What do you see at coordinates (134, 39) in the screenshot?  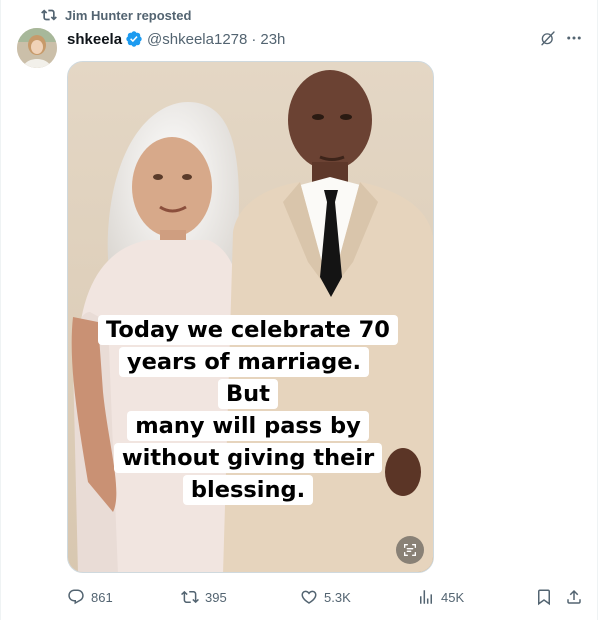 I see `verified-badge-icon` at bounding box center [134, 39].